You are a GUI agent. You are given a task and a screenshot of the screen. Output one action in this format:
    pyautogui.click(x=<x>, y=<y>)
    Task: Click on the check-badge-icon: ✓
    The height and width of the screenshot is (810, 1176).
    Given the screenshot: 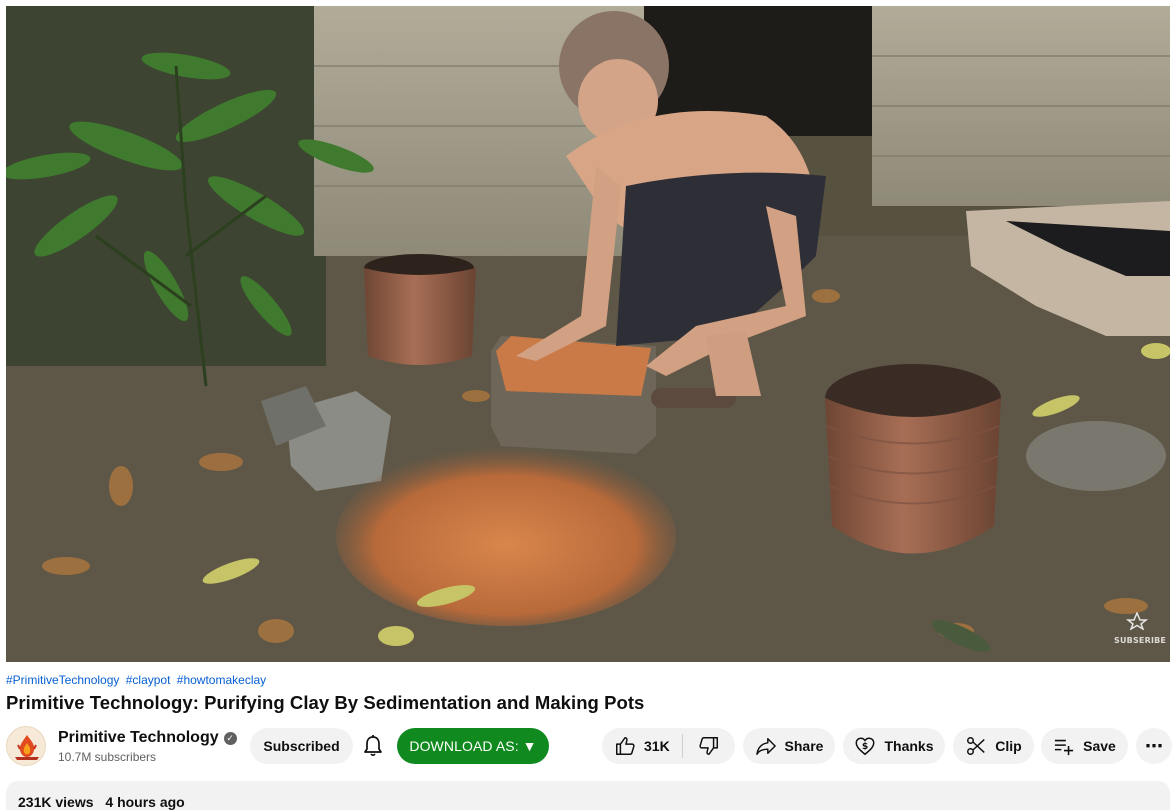 What is the action you would take?
    pyautogui.click(x=230, y=738)
    